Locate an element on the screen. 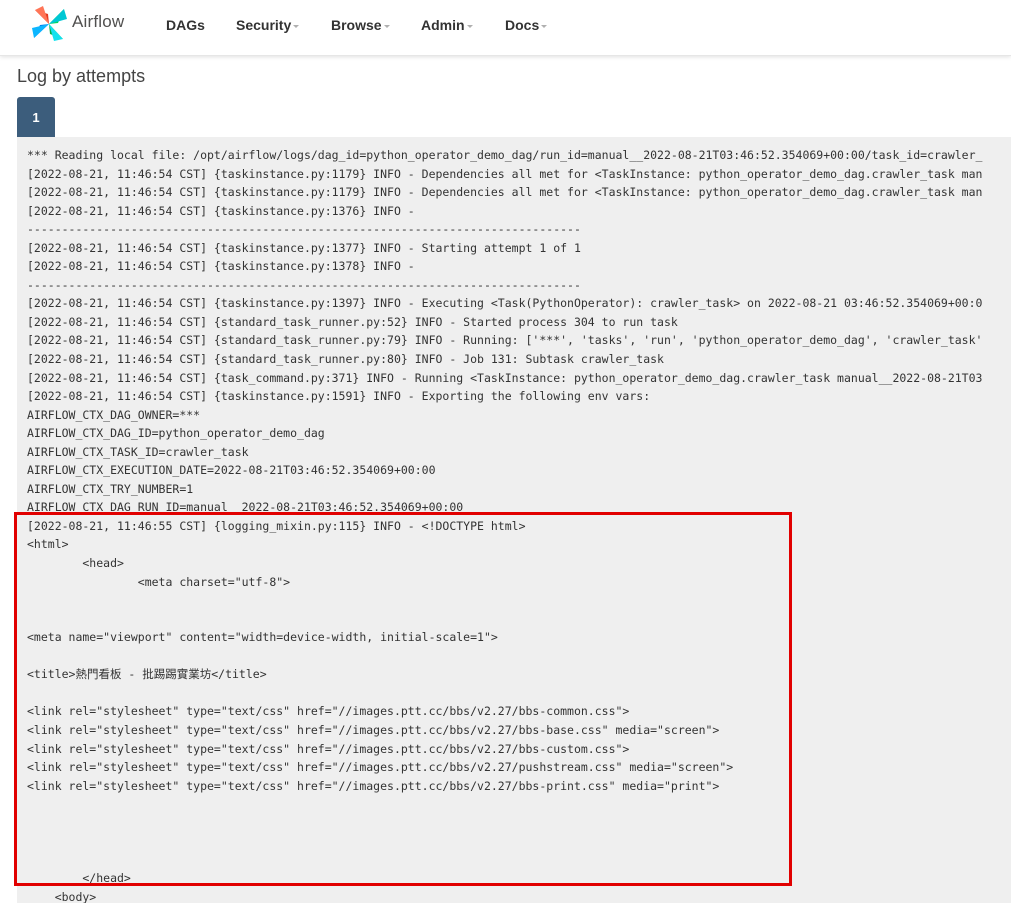  log-line: AIRFLOW_CTX_DAG_OWNER=*** is located at coordinates (114, 414).